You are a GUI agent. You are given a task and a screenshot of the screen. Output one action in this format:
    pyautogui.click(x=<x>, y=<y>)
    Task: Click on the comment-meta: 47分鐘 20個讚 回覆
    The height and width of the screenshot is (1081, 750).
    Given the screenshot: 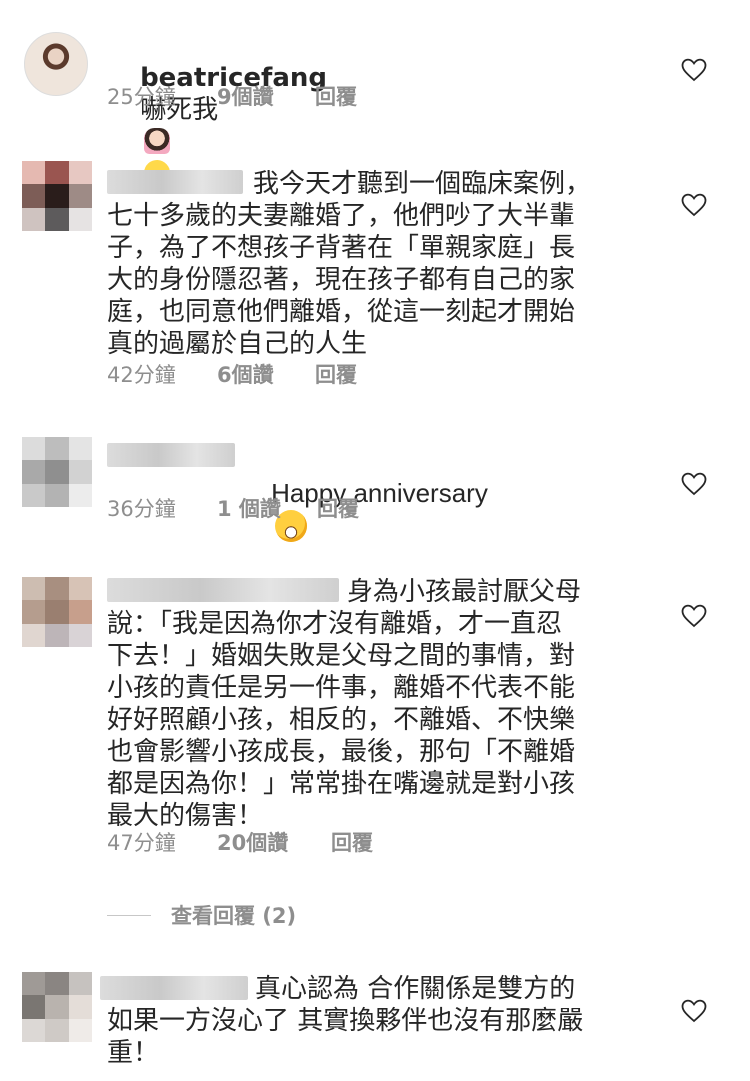 What is the action you would take?
    pyautogui.click(x=240, y=842)
    